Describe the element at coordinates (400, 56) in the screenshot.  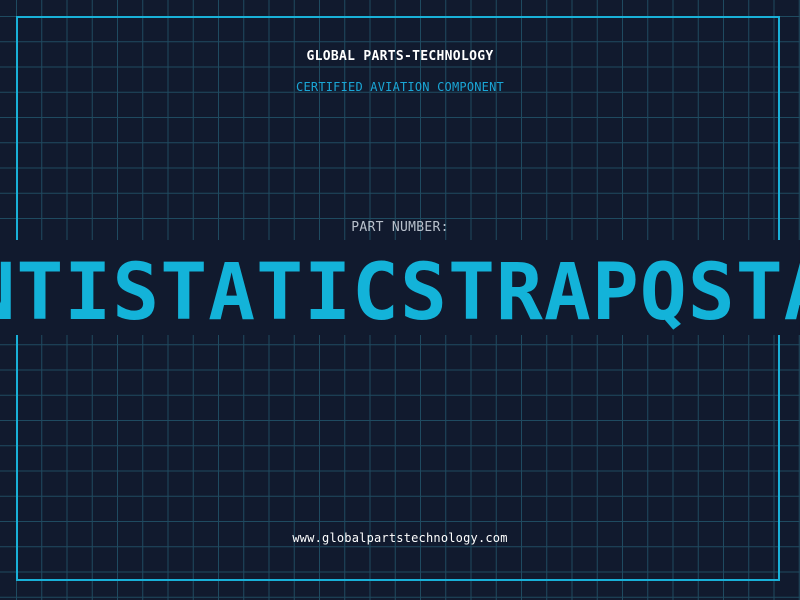
I see `company-name: GLOBAL PARTS-TECHNOLOGY` at that location.